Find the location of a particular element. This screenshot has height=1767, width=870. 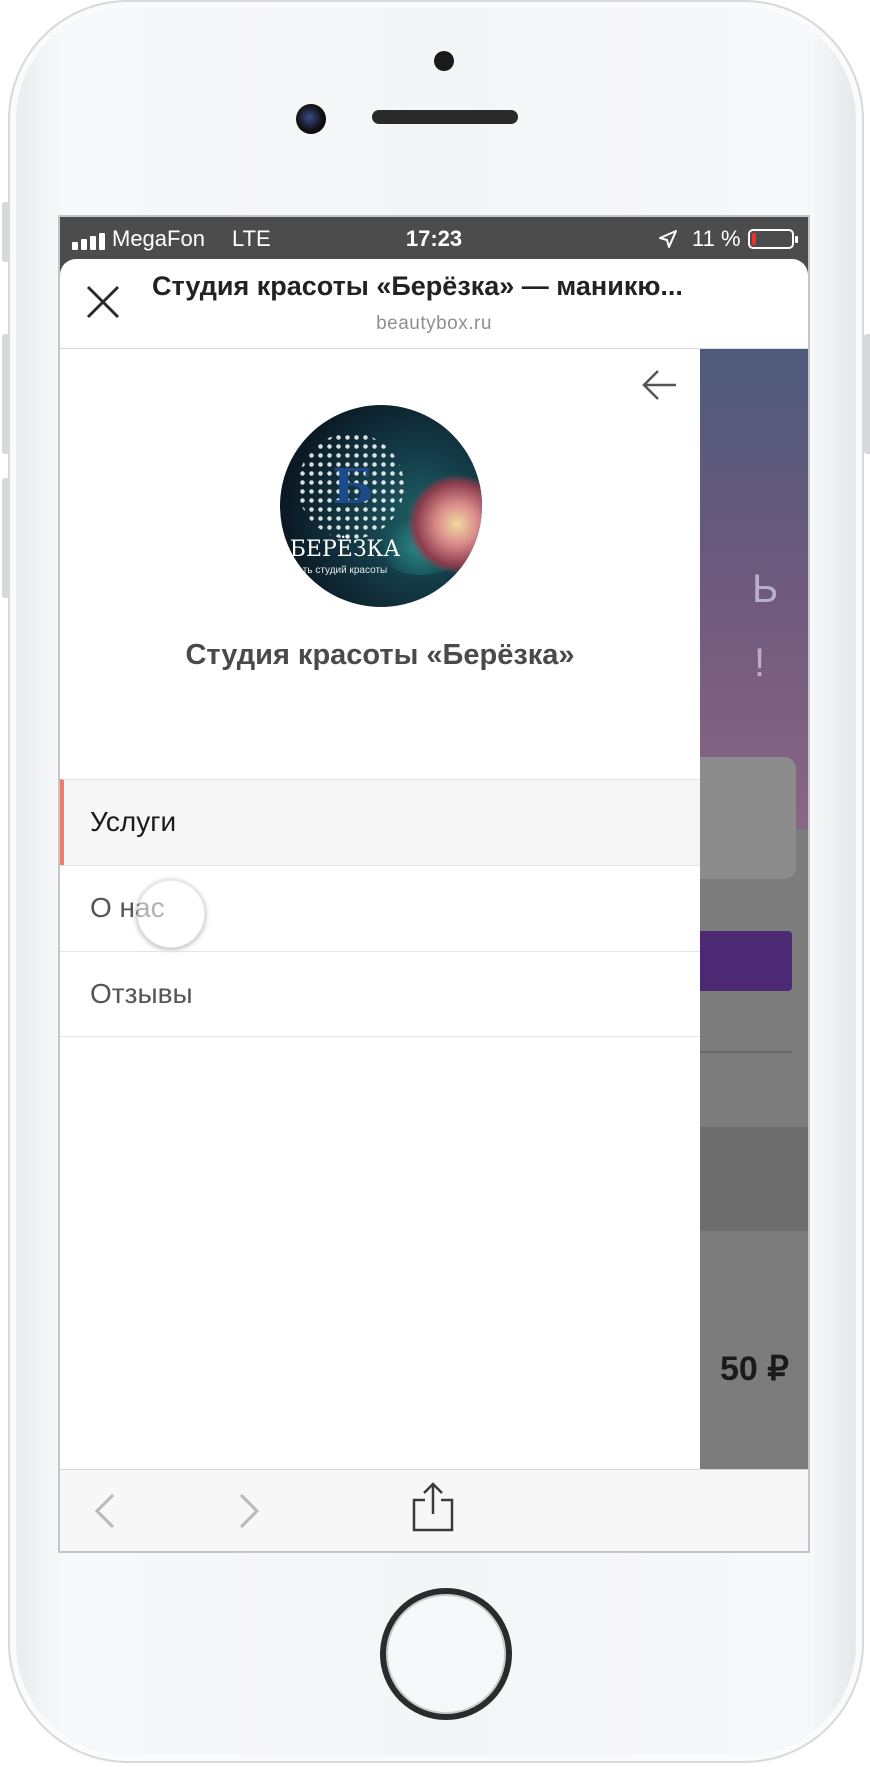

forward-button is located at coordinates (249, 1511).